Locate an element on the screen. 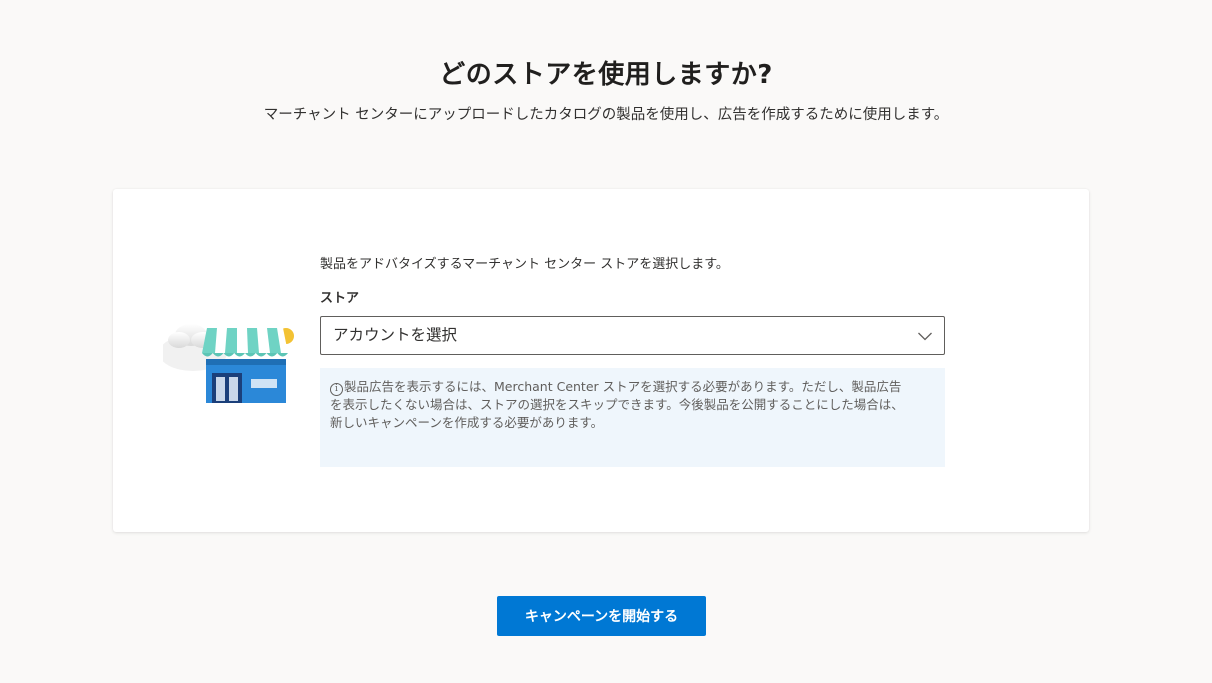 Image resolution: width=1212 pixels, height=683 pixels. store-field-label: ストア is located at coordinates (340, 298).